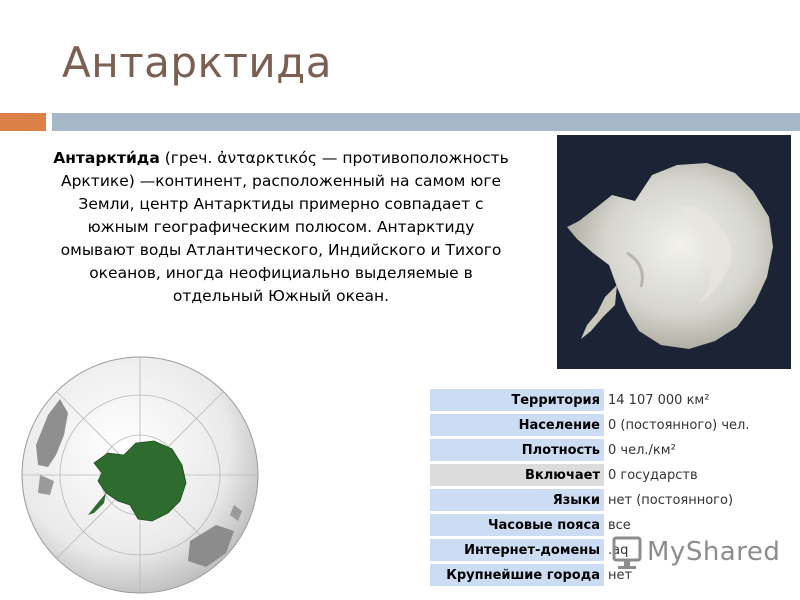 The height and width of the screenshot is (600, 800). I want to click on infobox-value: 14 107 000 км², so click(691, 400).